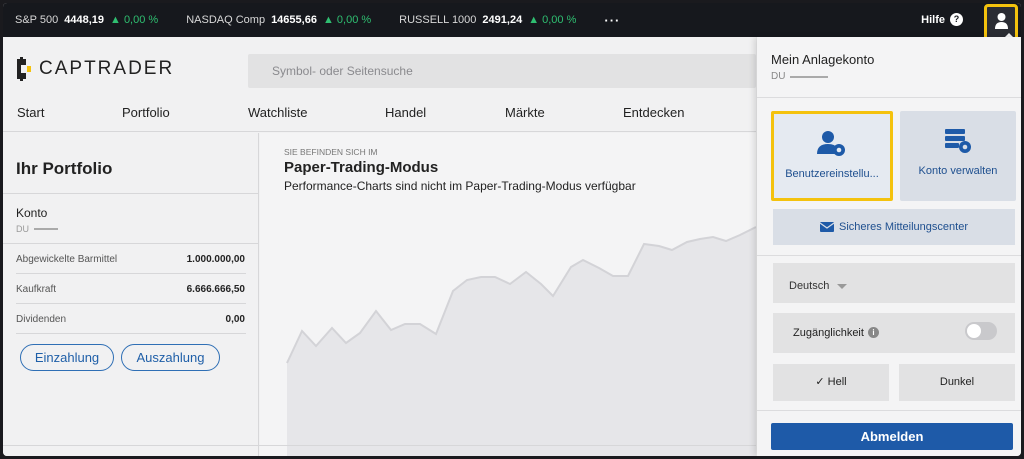 The image size is (1024, 459). Describe the element at coordinates (894, 283) in the screenshot. I see `language-select: Deutsch` at that location.